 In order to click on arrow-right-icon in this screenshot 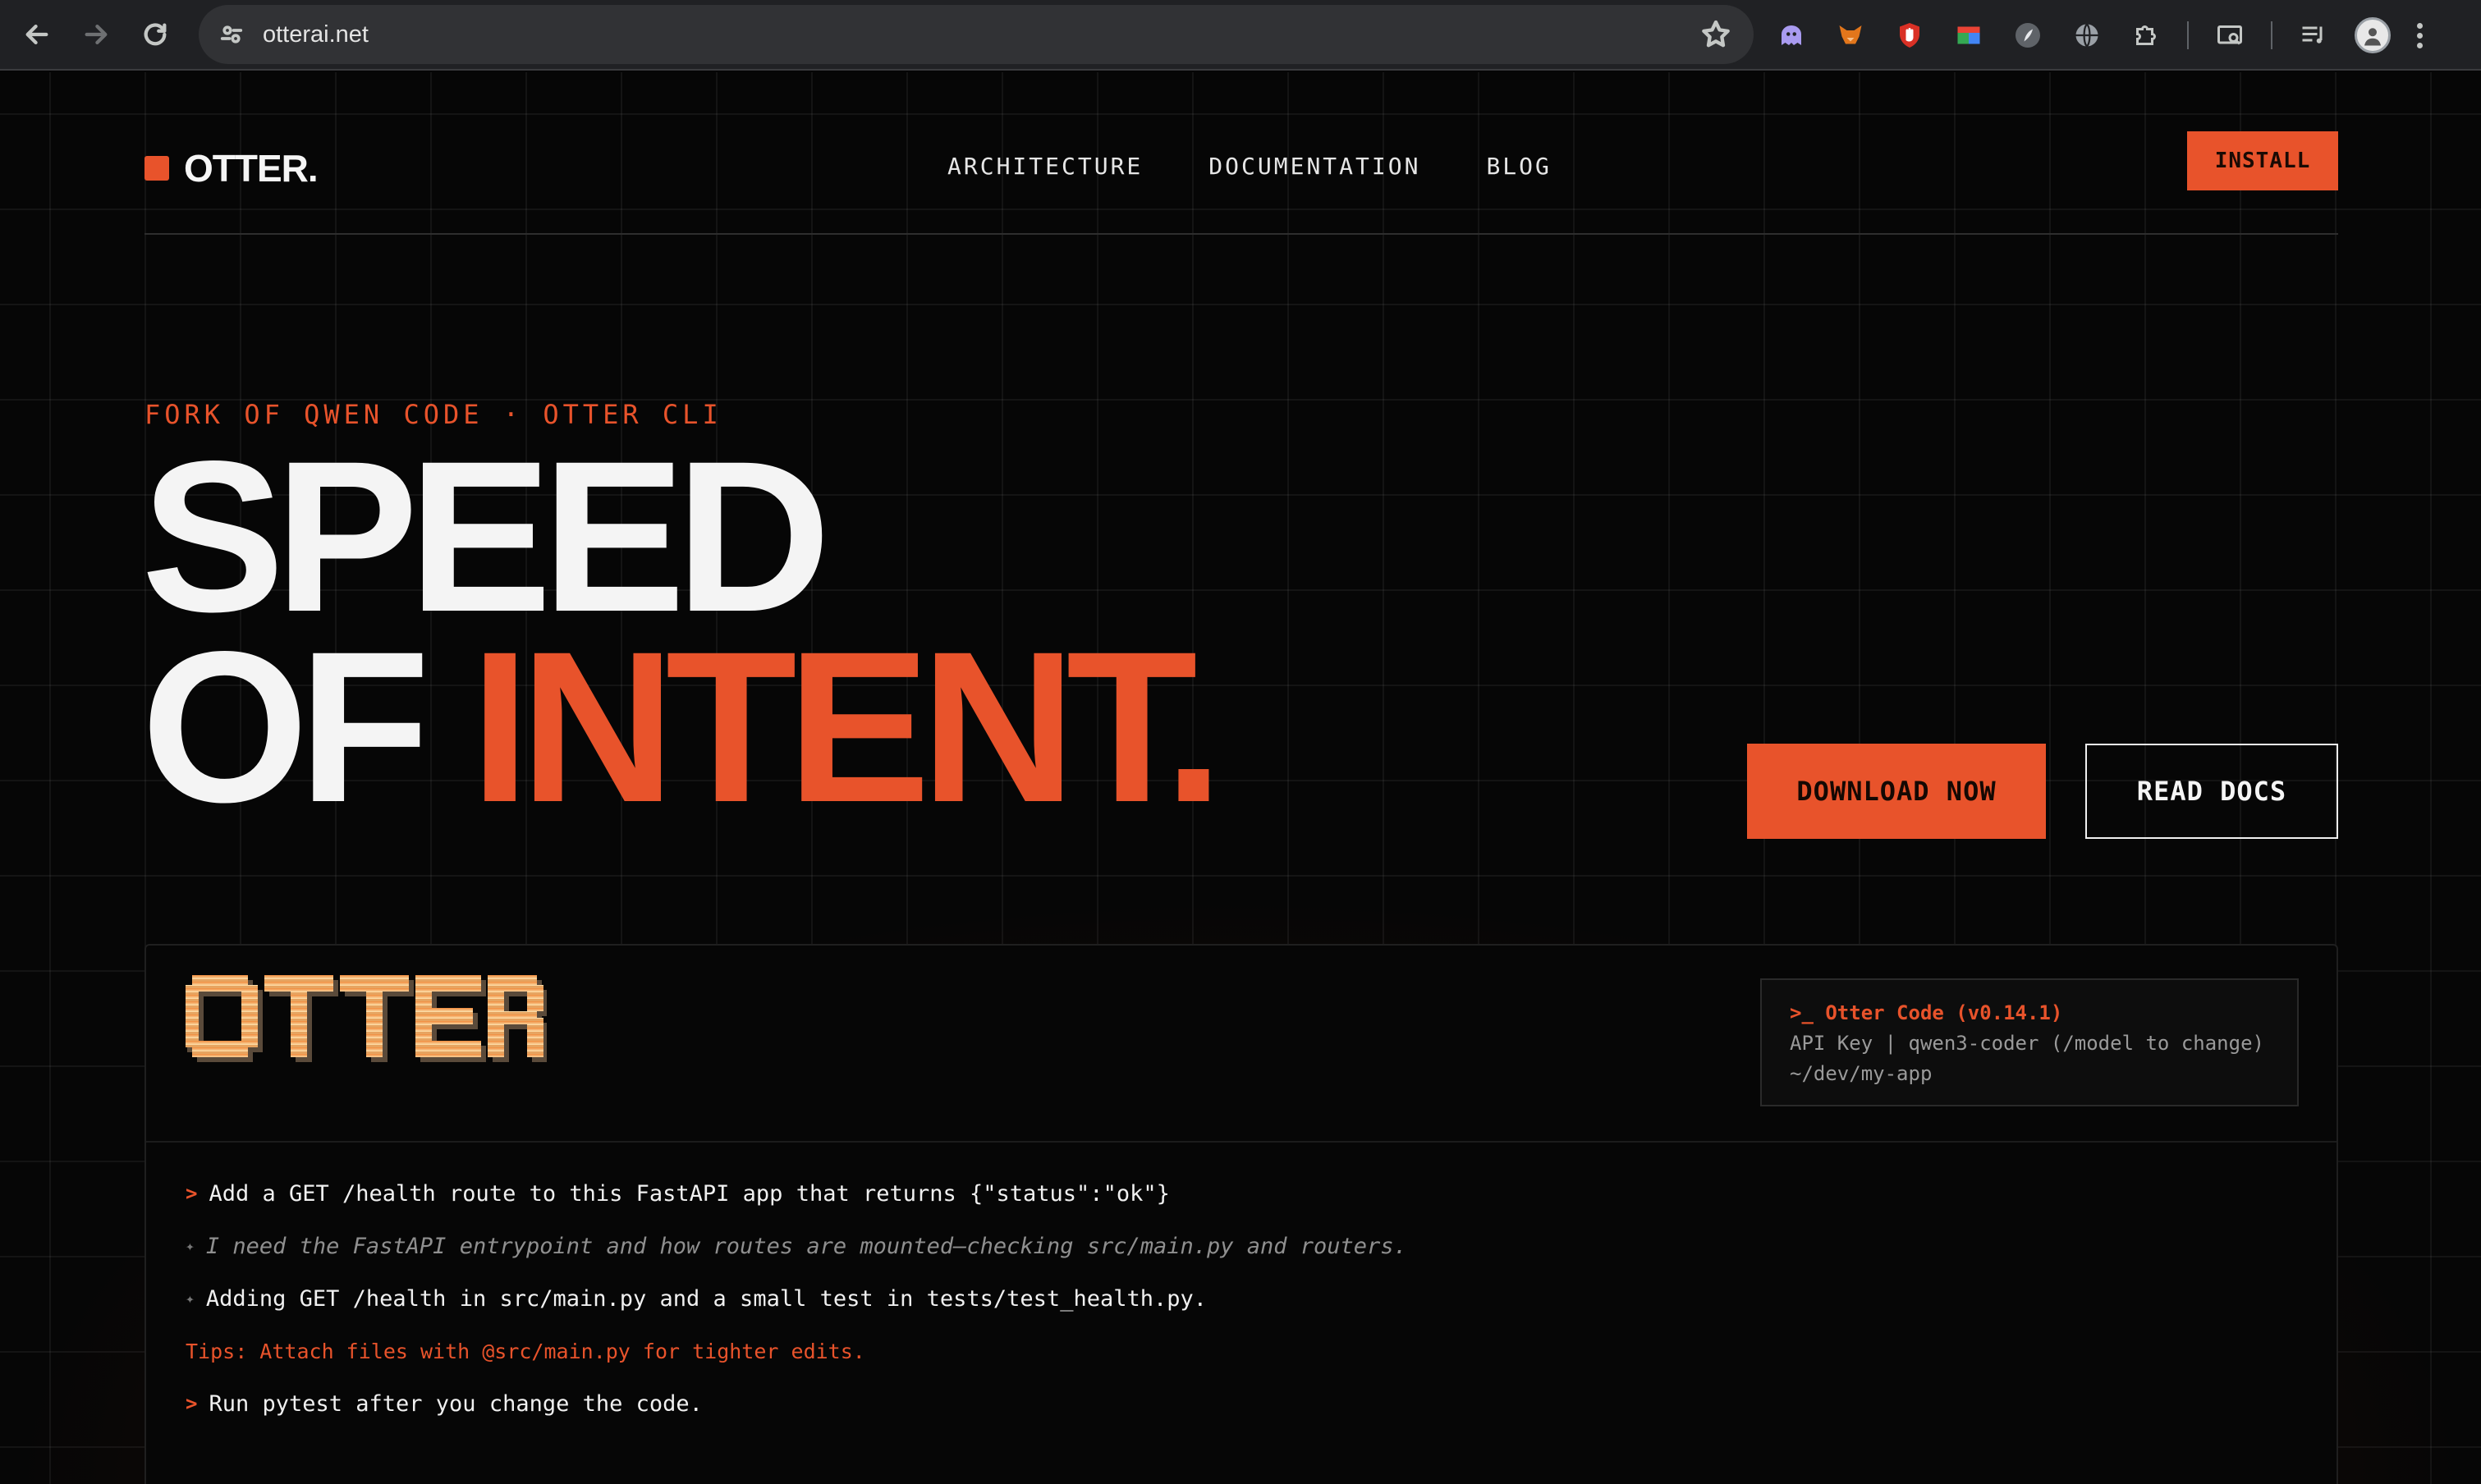, I will do `click(96, 34)`.